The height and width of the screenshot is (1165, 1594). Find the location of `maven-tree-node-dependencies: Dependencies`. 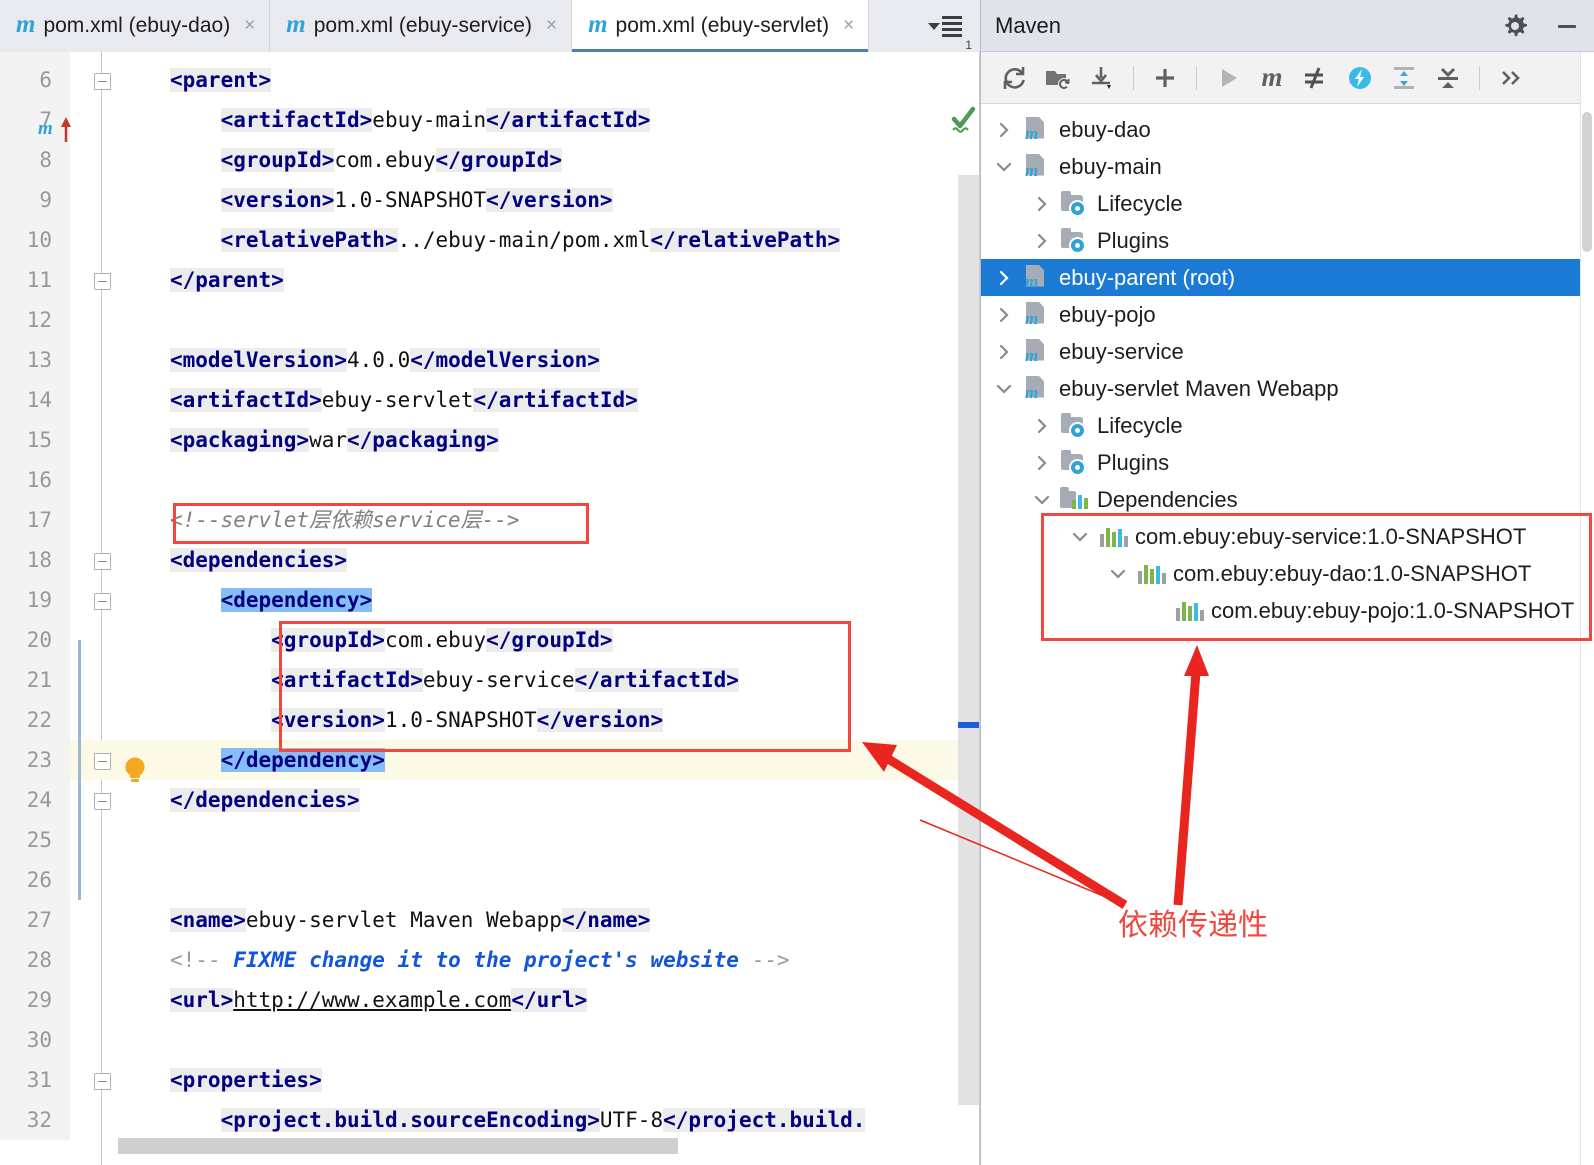

maven-tree-node-dependencies: Dependencies is located at coordinates (1280, 499).